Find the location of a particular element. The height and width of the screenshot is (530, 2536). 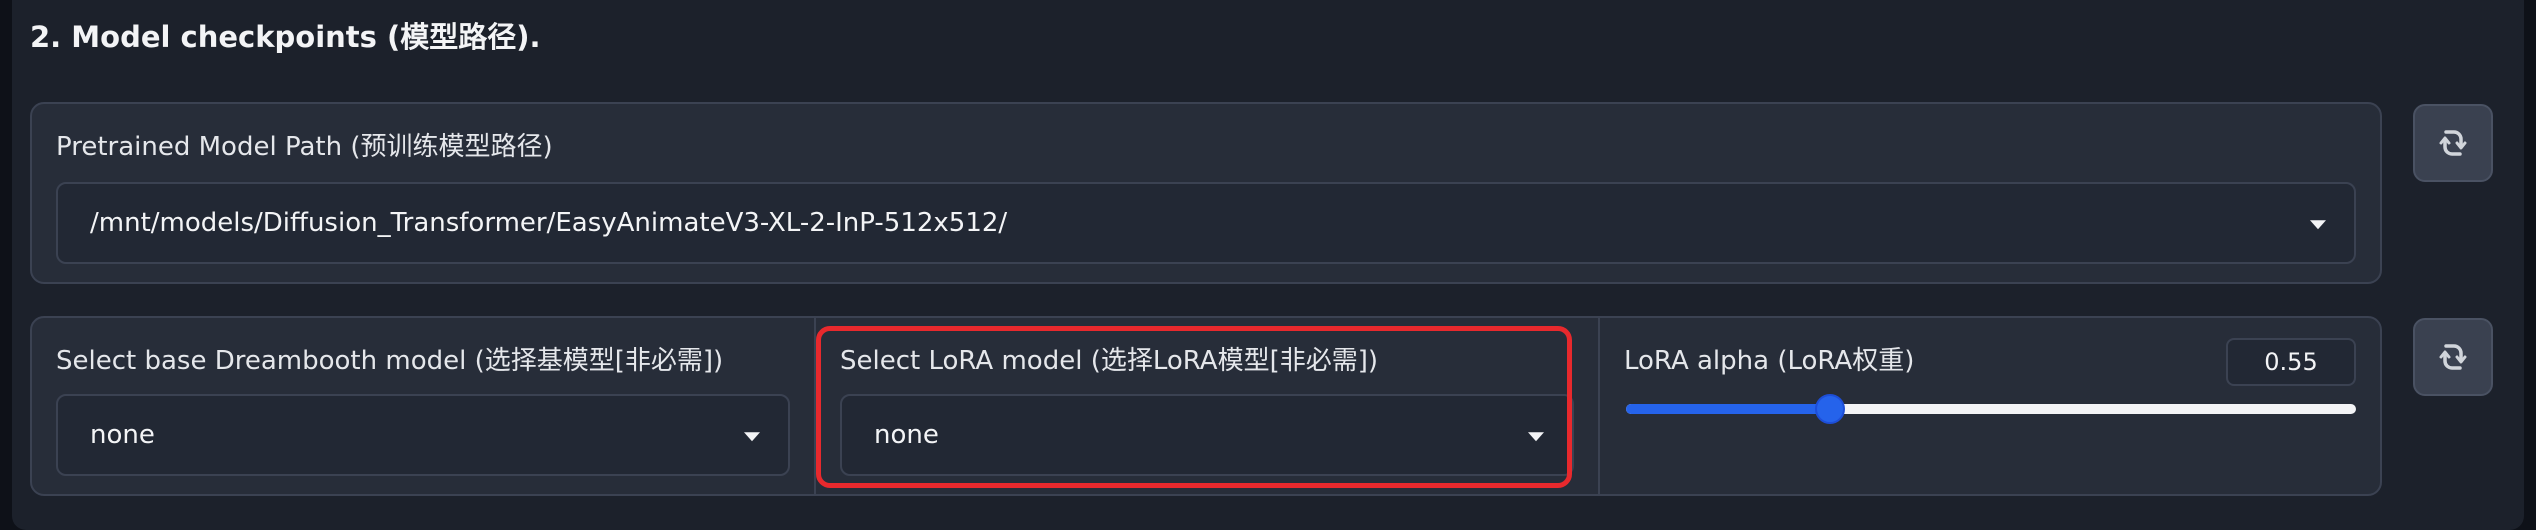

lora-alpha-slider-fill is located at coordinates (1728, 409).